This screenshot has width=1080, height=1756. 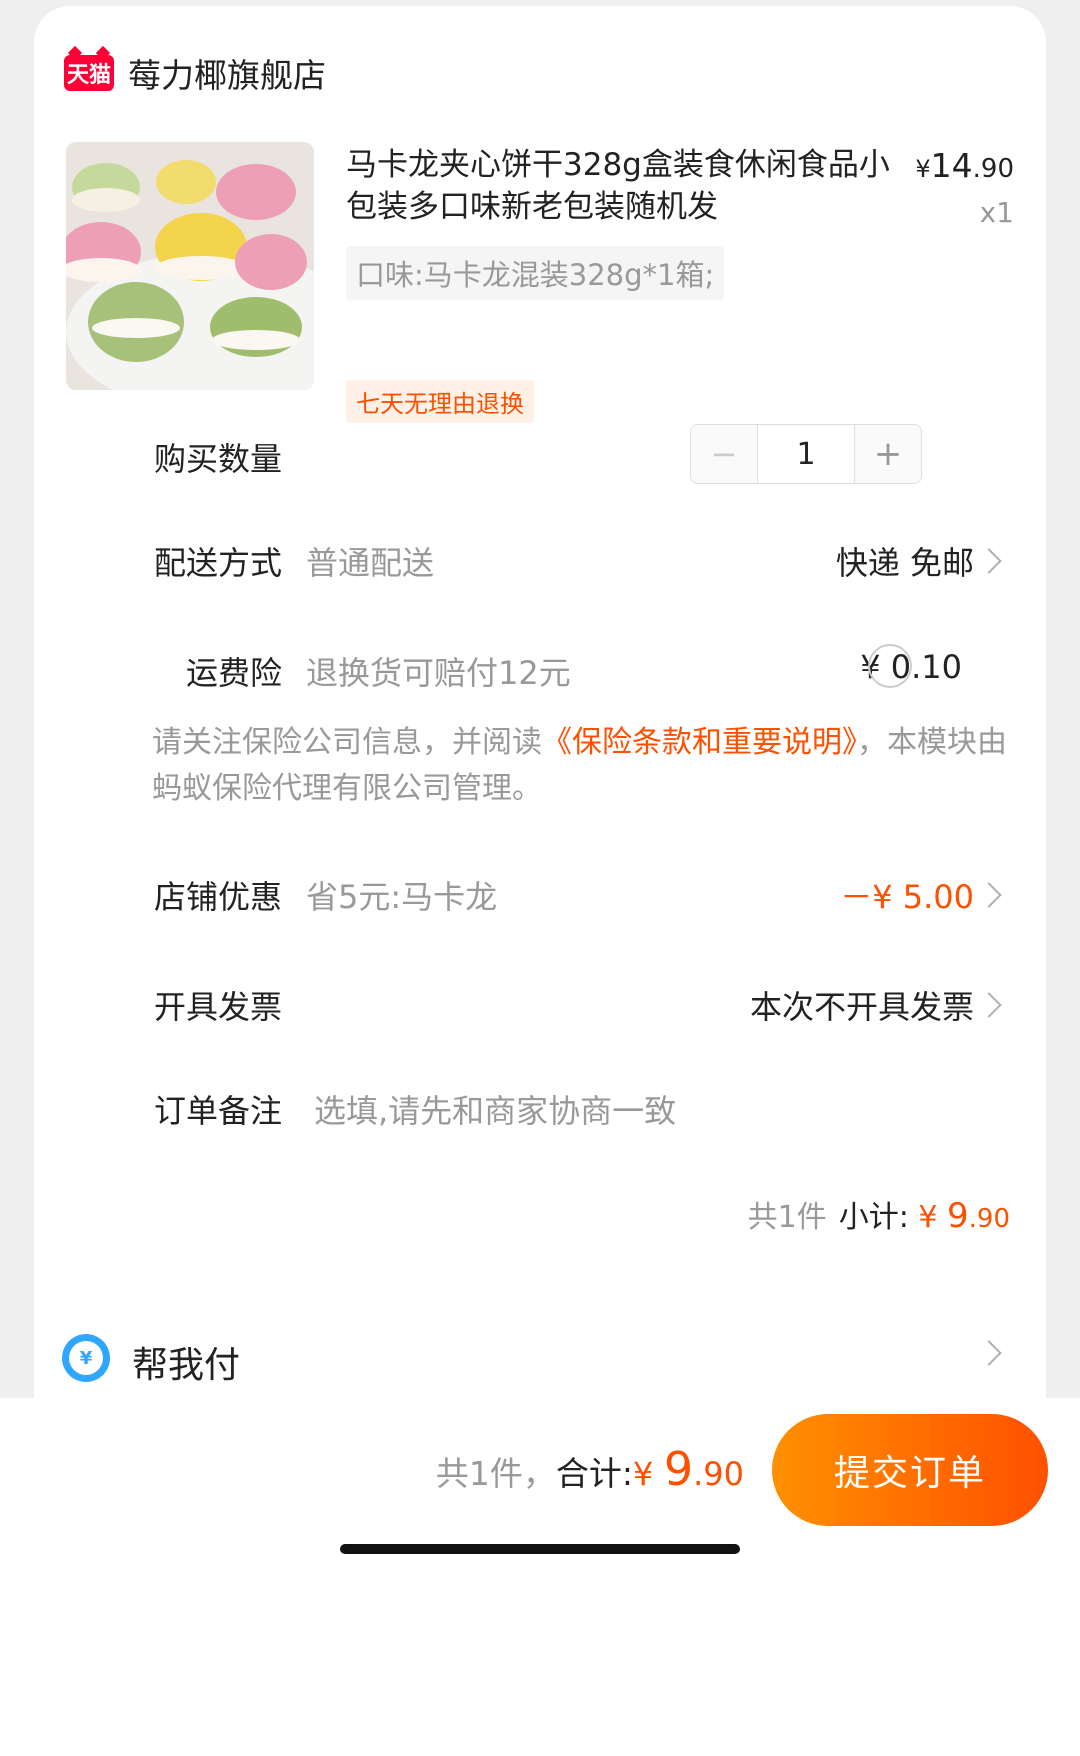 I want to click on total-amount: ¥ 9.90, so click(x=688, y=1469).